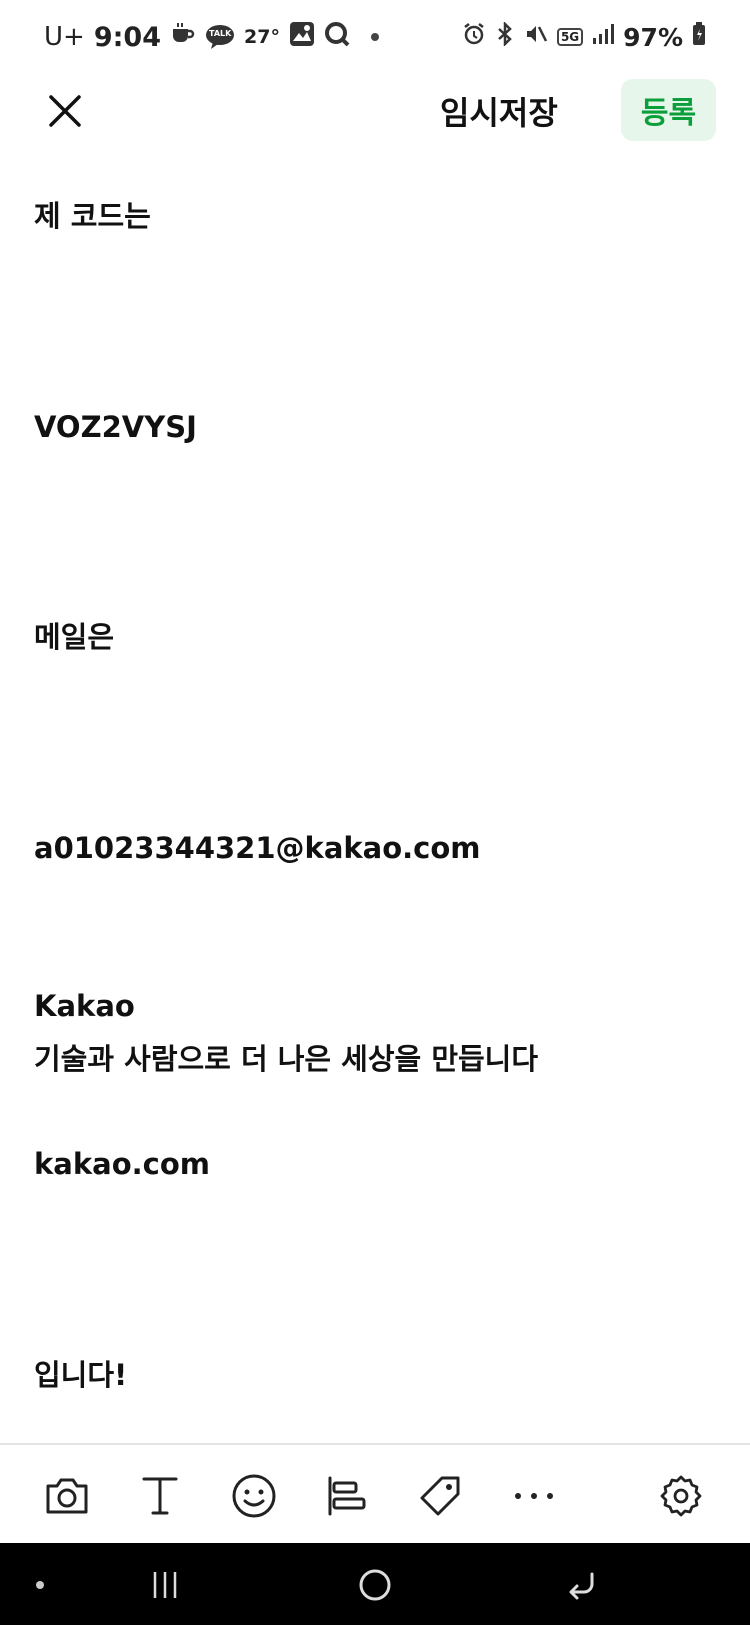 This screenshot has height=1625, width=750. What do you see at coordinates (375, 110) in the screenshot?
I see `editor-header: 임시저장 등록` at bounding box center [375, 110].